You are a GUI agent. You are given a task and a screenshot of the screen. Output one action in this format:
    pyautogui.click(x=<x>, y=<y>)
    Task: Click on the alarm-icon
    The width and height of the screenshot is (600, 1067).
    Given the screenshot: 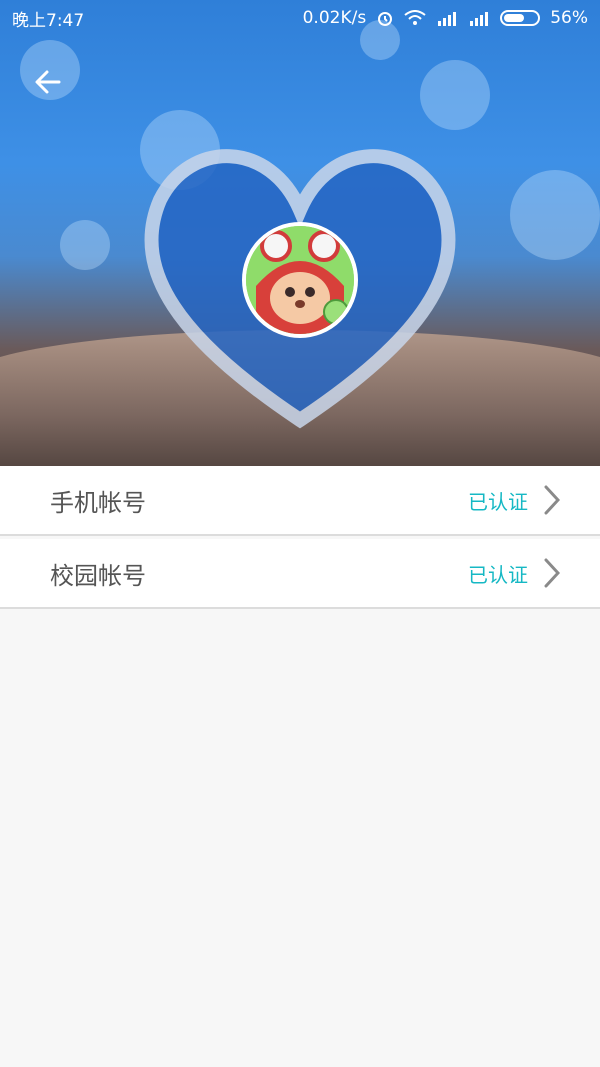 What is the action you would take?
    pyautogui.click(x=385, y=19)
    